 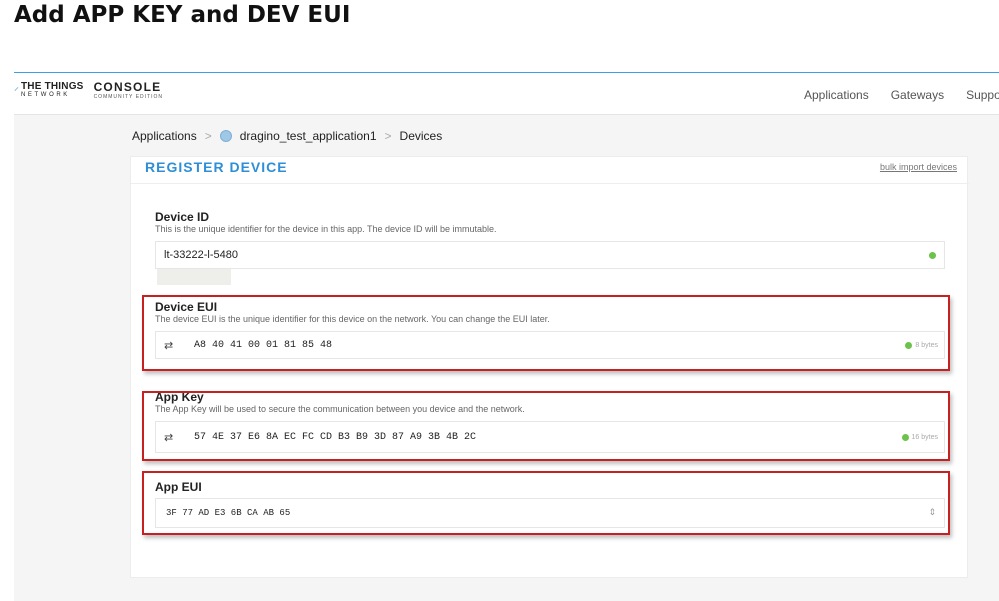 What do you see at coordinates (52, 86) in the screenshot?
I see `brand-ttn-line1: THE THINGS` at bounding box center [52, 86].